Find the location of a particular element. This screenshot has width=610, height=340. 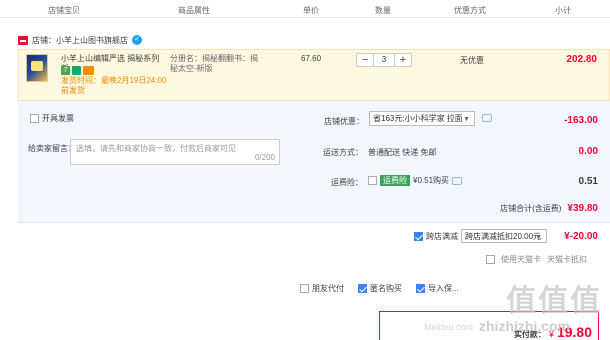

shipping-method: 普通配送 快递 免邮 is located at coordinates (402, 152).